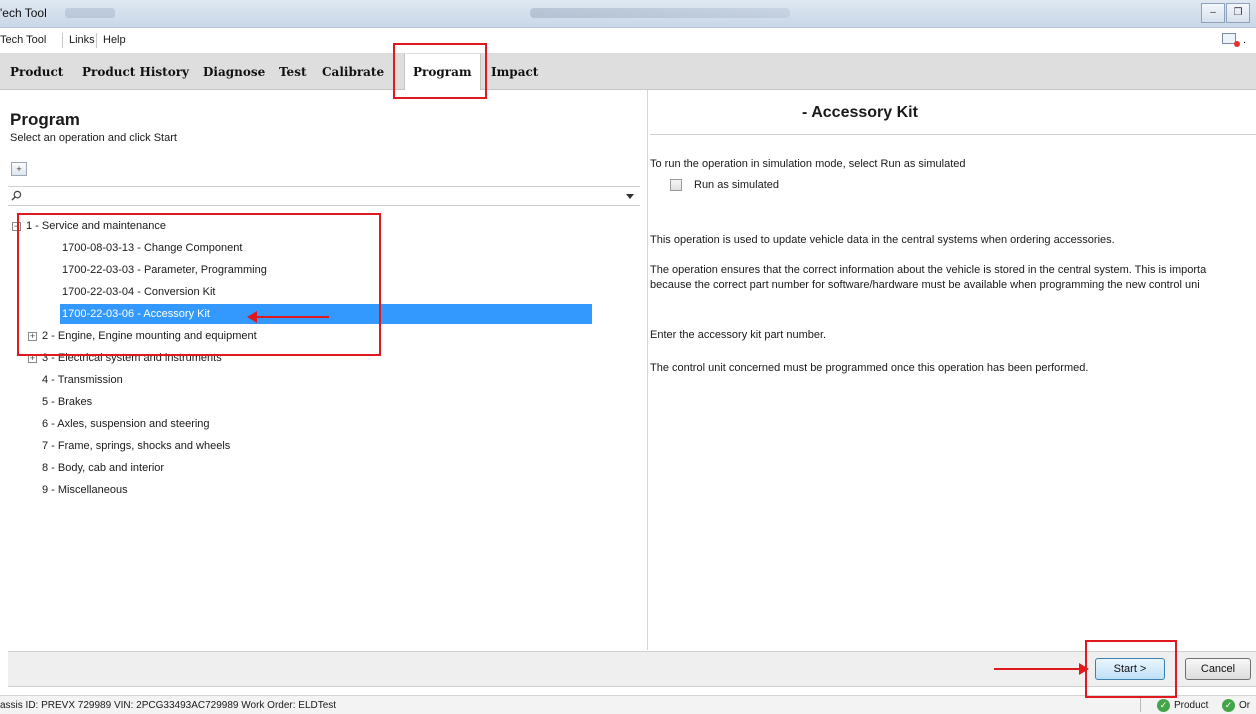 Image resolution: width=1256 pixels, height=714 pixels. What do you see at coordinates (16, 226) in the screenshot?
I see `collapse-icon: −` at bounding box center [16, 226].